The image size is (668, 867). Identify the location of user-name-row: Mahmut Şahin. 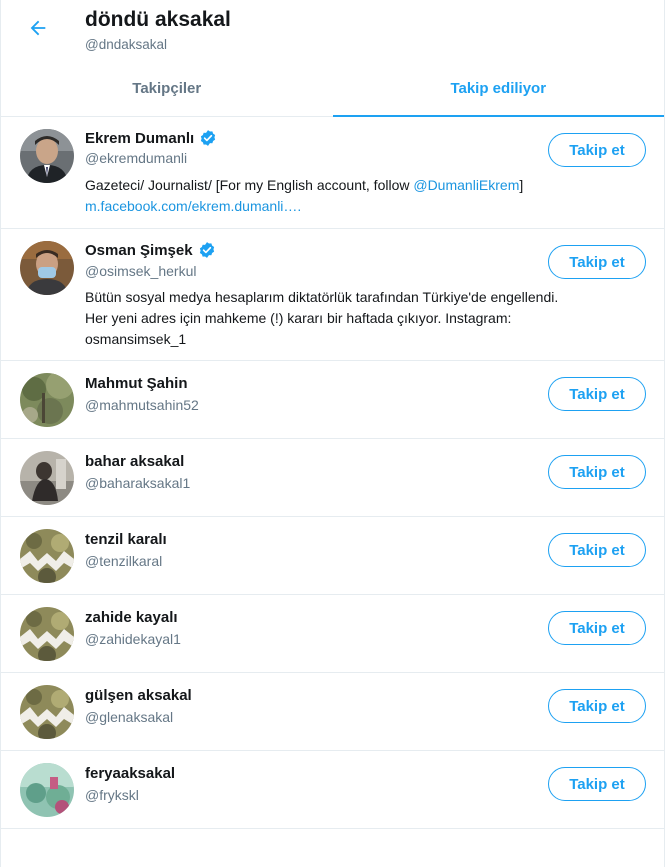
(136, 383).